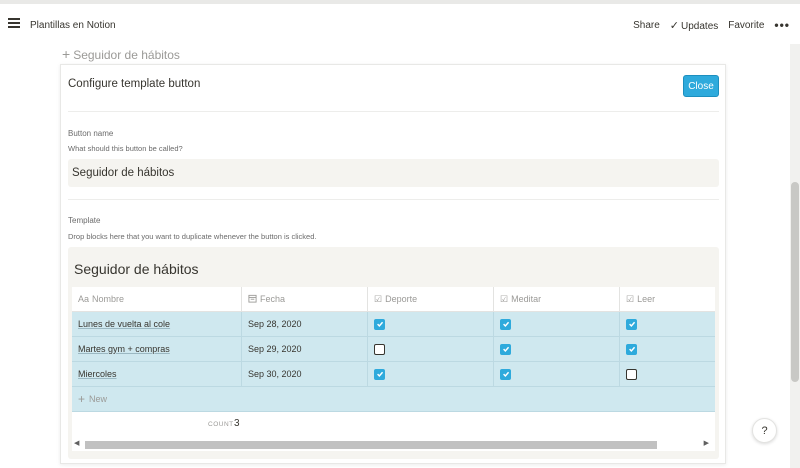 This screenshot has width=800, height=468. What do you see at coordinates (76, 443) in the screenshot?
I see `scroll-left-icon: ◀` at bounding box center [76, 443].